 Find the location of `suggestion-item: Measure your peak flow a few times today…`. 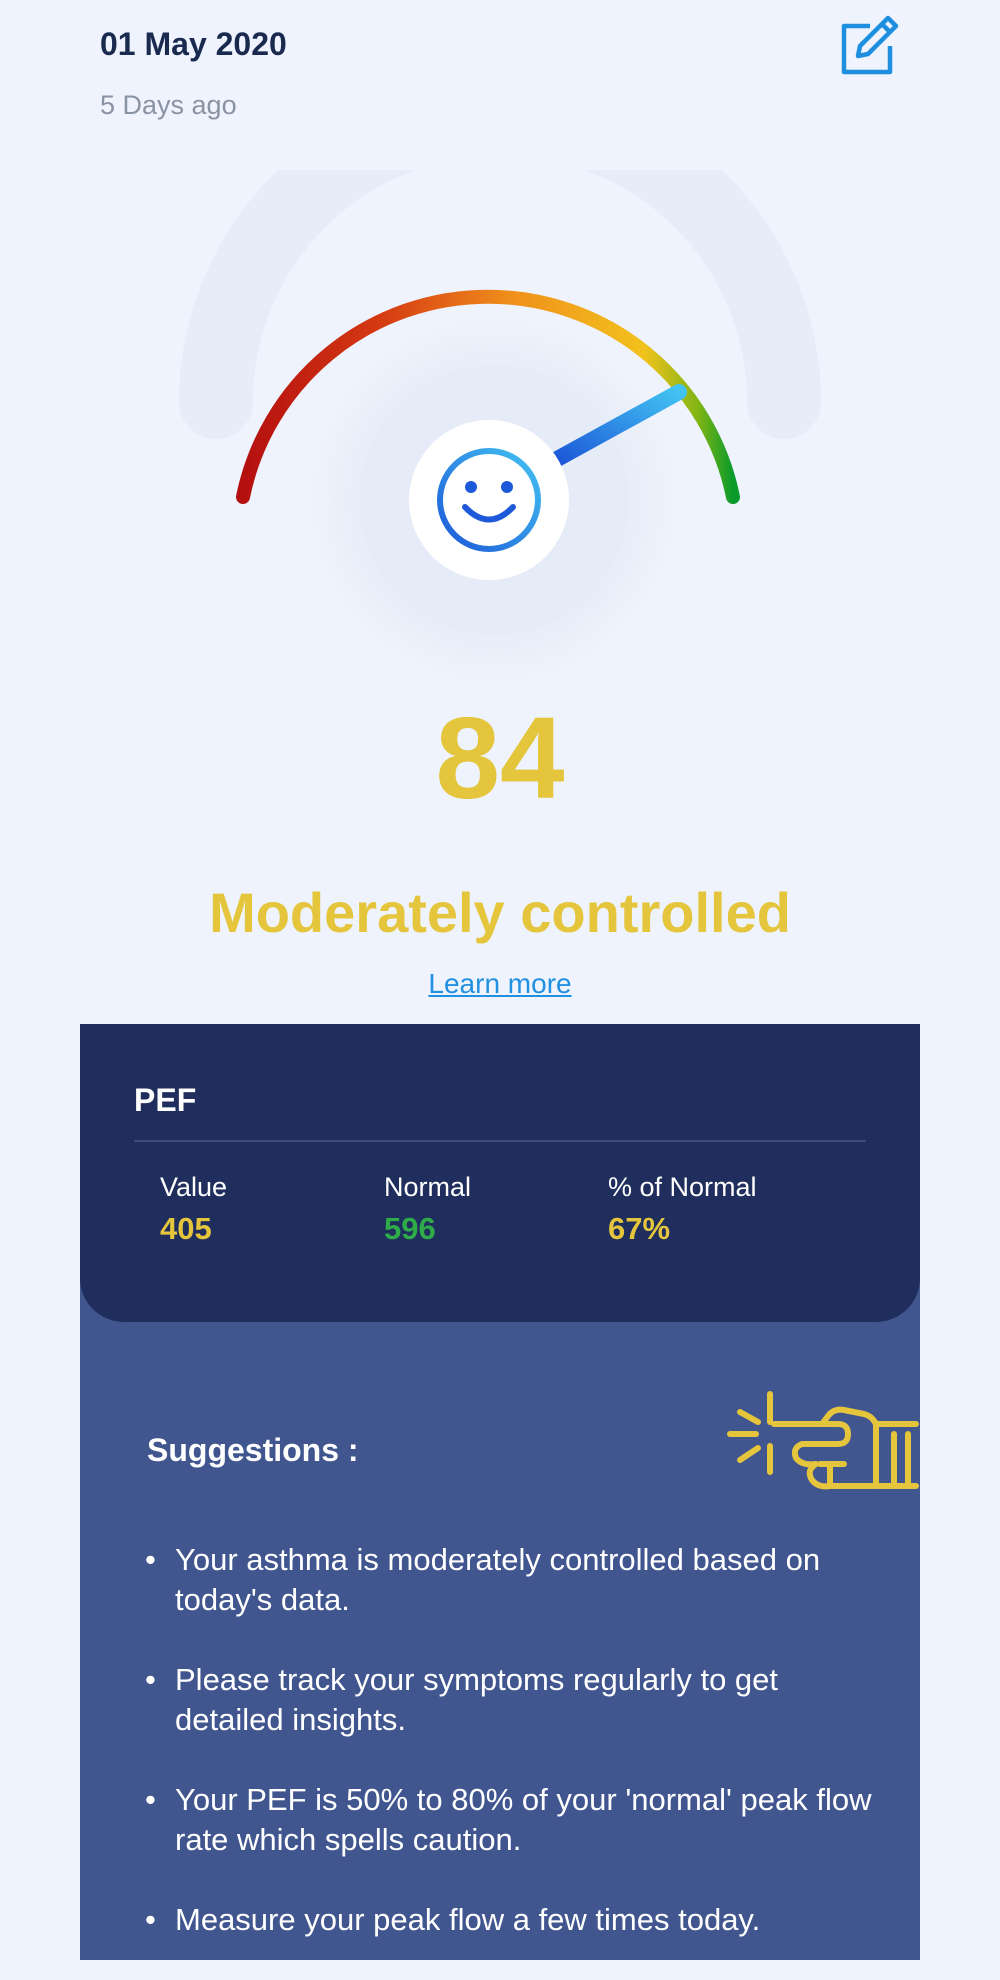

suggestion-item: Measure your peak flow a few times today… is located at coordinates (510, 1920).